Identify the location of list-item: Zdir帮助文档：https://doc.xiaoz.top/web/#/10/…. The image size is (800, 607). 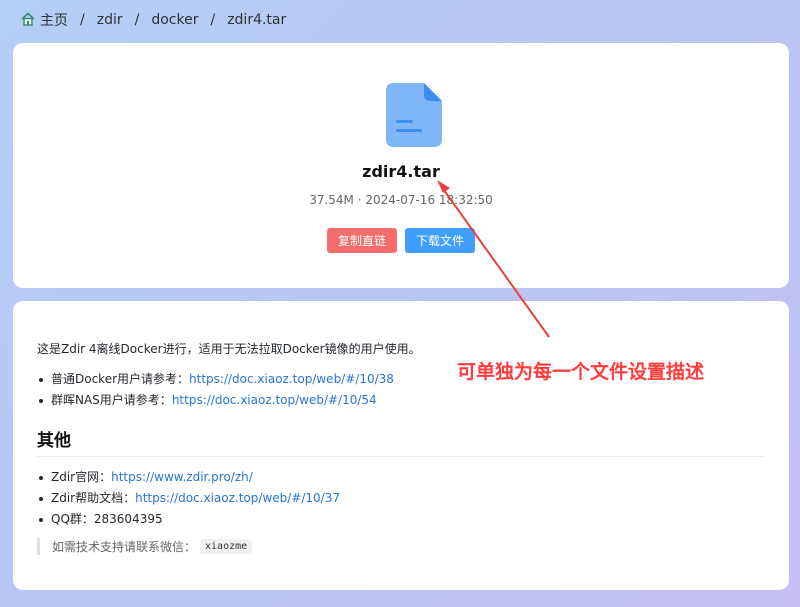
(188, 498).